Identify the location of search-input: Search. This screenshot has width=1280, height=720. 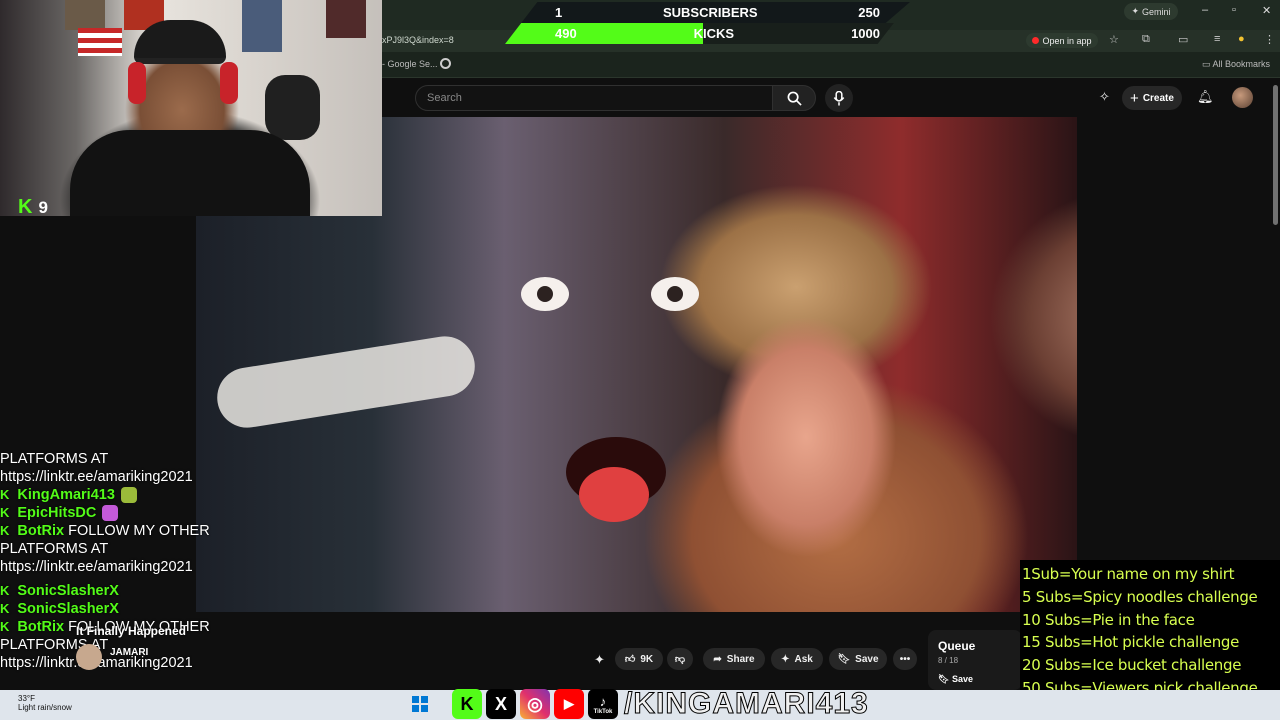
(594, 98).